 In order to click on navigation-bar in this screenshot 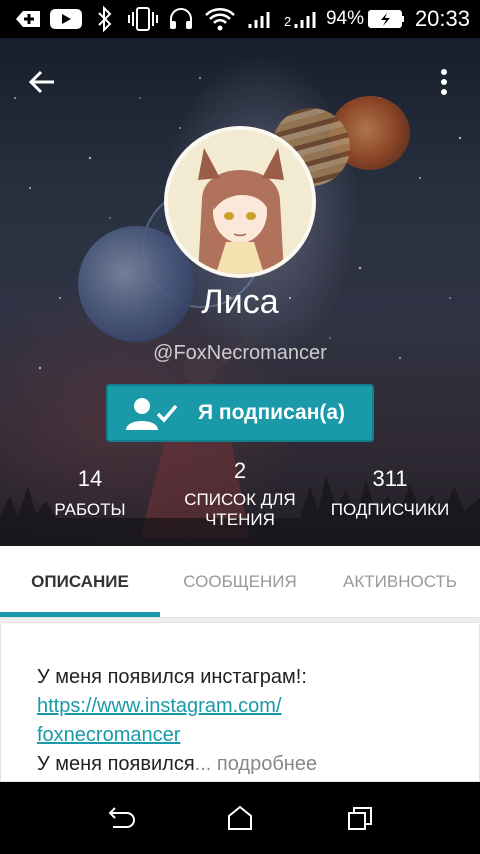, I will do `click(240, 818)`.